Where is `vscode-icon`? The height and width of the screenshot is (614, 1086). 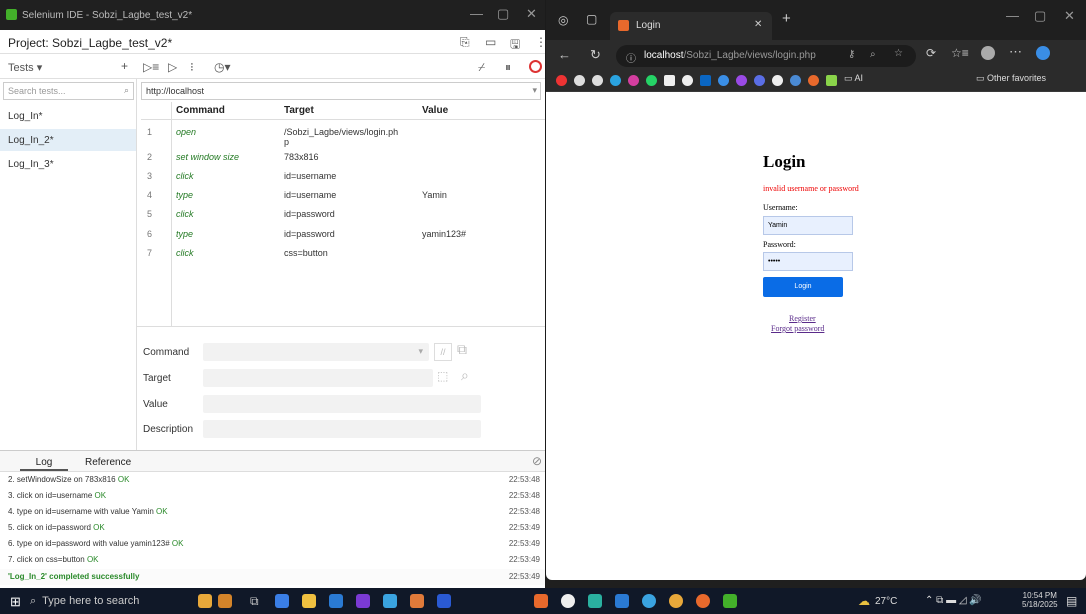
vscode-icon is located at coordinates (622, 601).